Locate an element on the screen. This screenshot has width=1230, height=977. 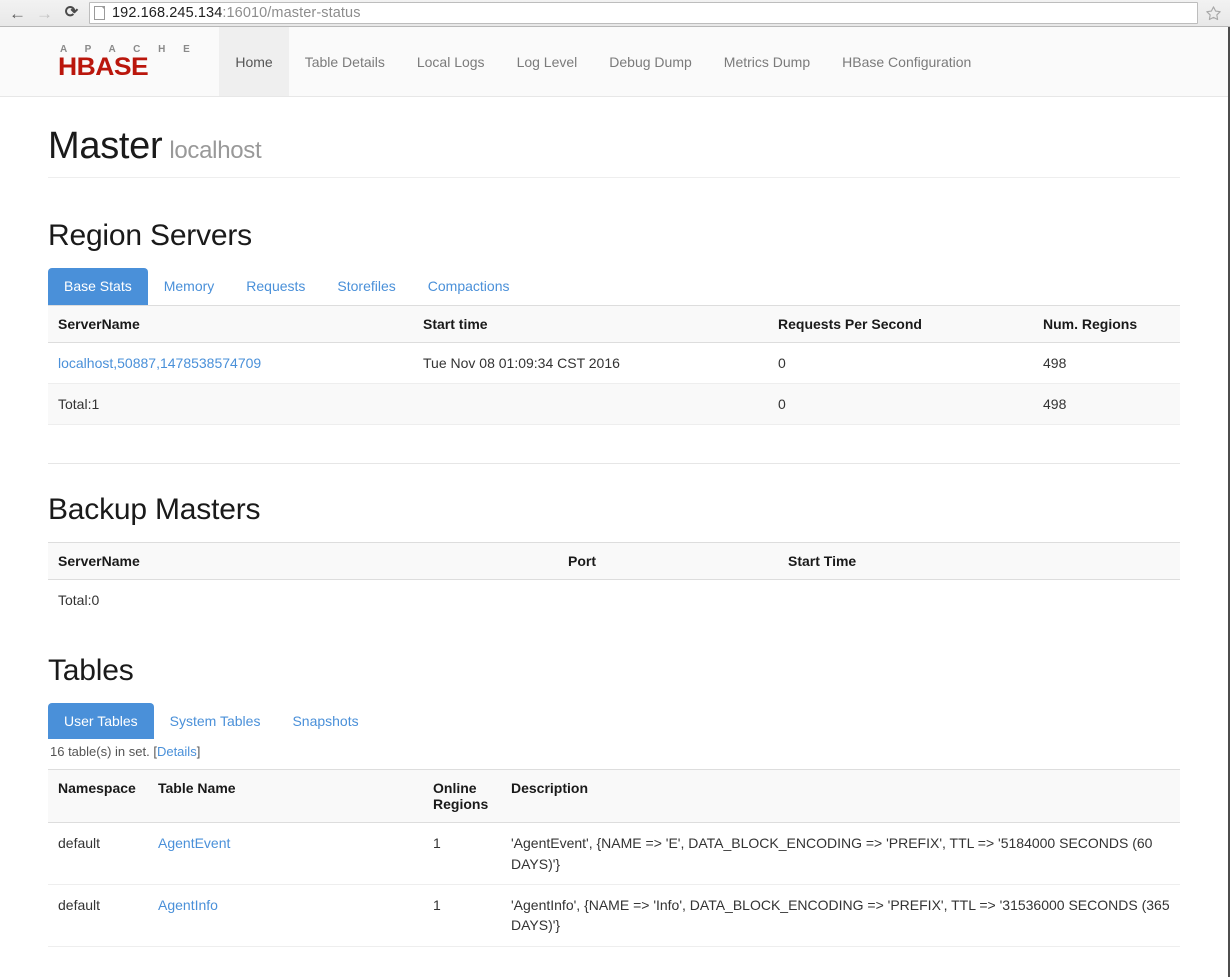
tables-heading: Tables is located at coordinates (91, 670).